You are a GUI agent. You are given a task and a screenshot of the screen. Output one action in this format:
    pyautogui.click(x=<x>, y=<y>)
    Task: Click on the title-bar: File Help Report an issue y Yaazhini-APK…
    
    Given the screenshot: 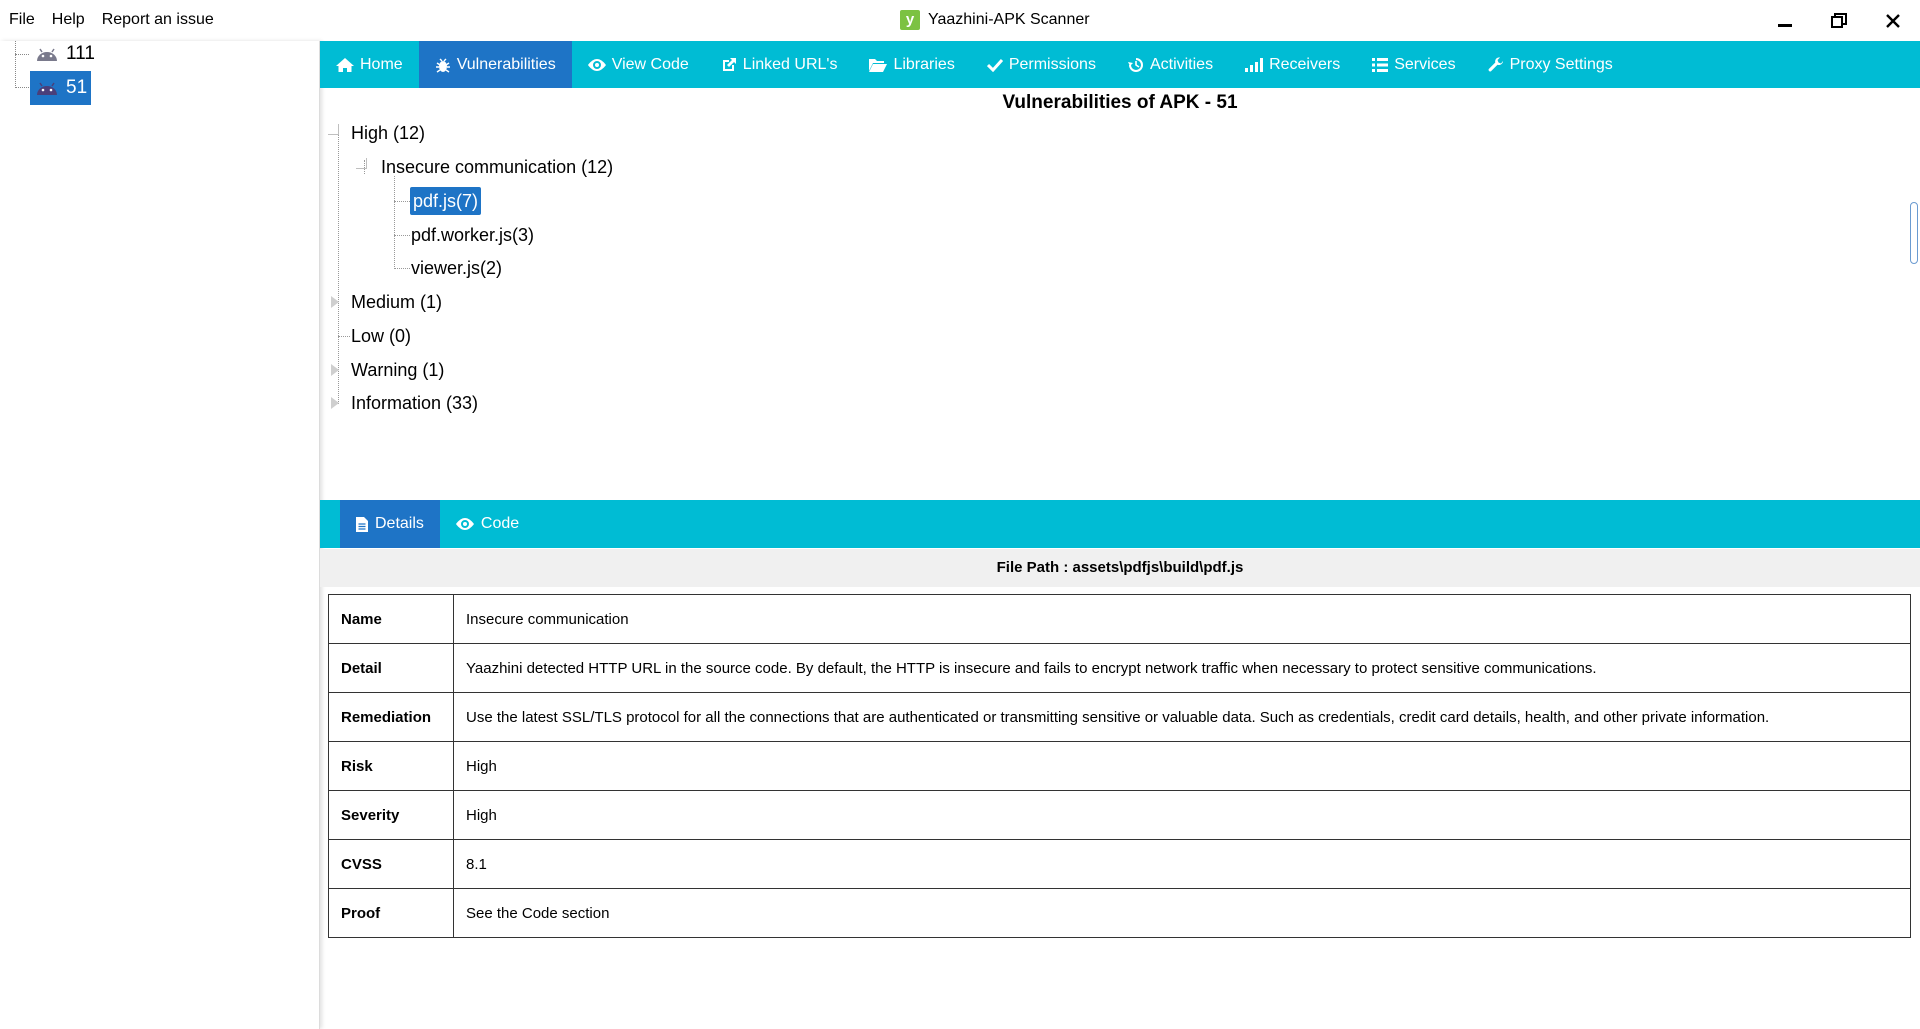 What is the action you would take?
    pyautogui.click(x=960, y=21)
    